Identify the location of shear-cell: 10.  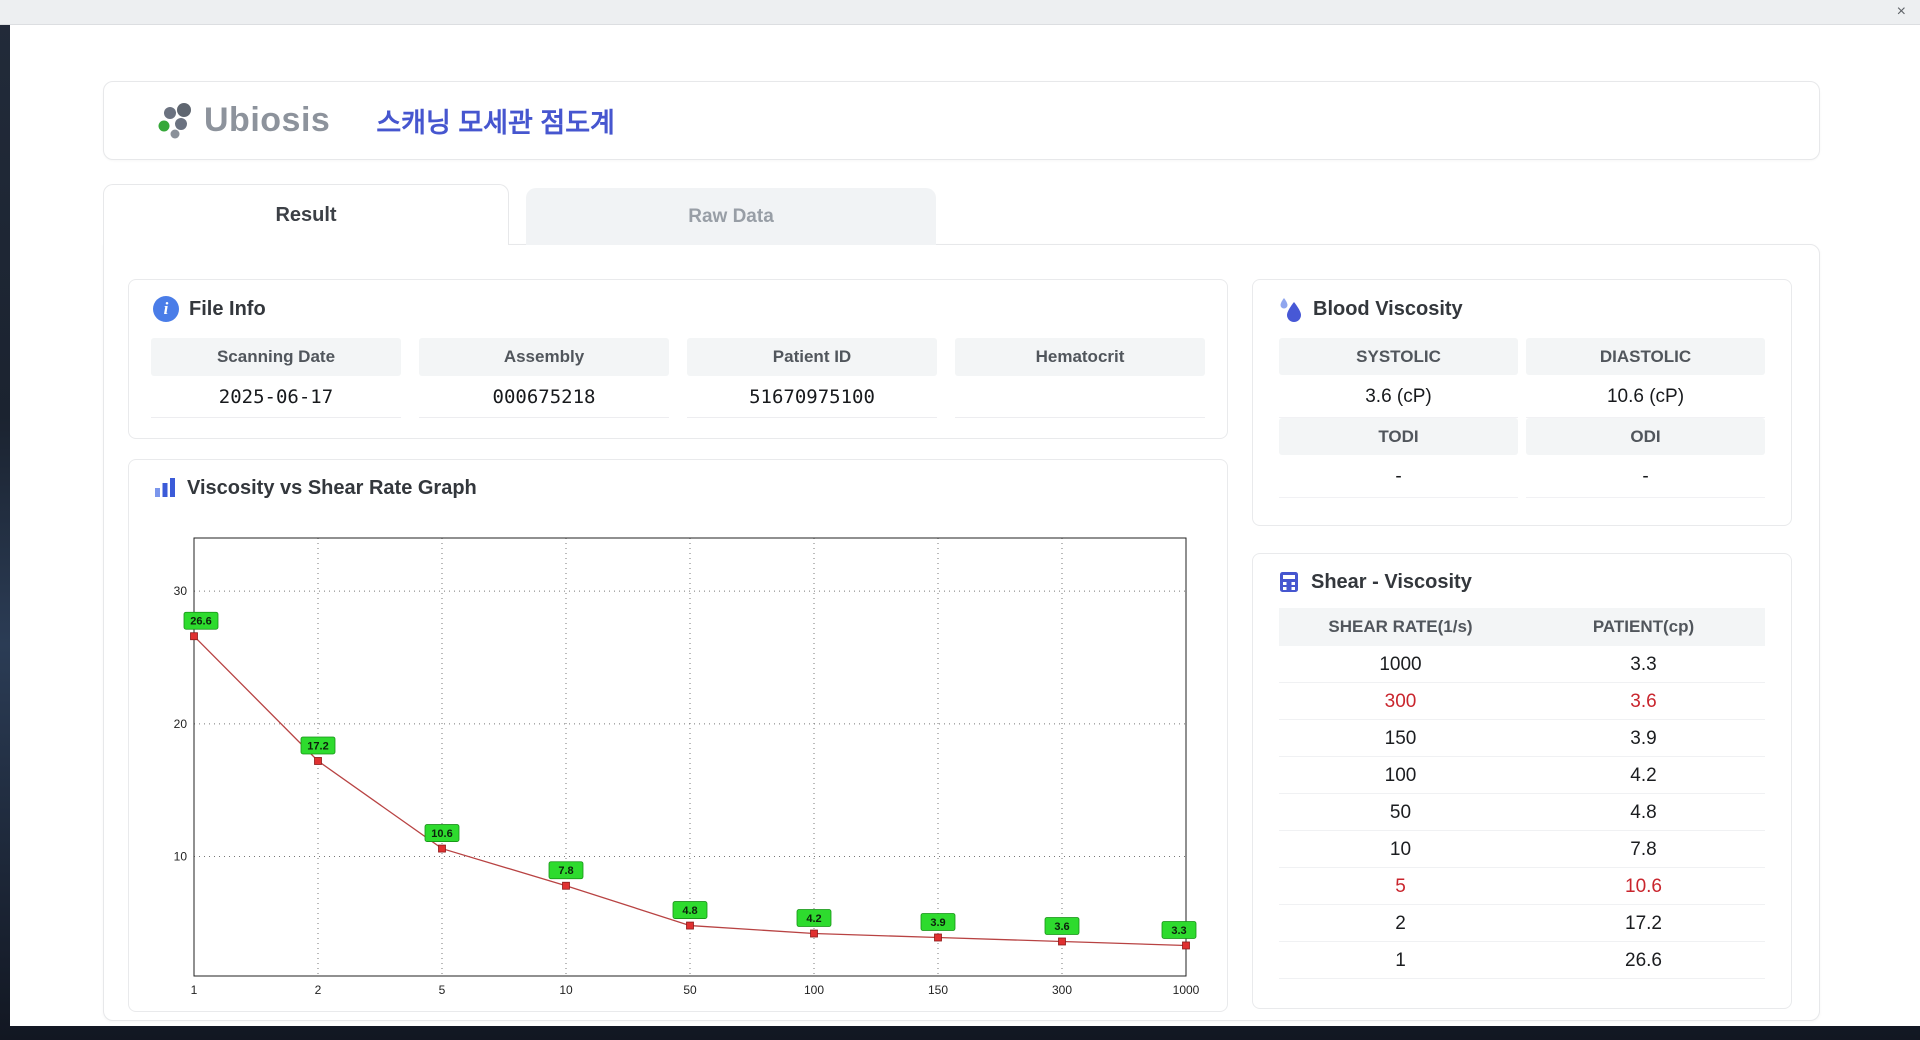
(1400, 849).